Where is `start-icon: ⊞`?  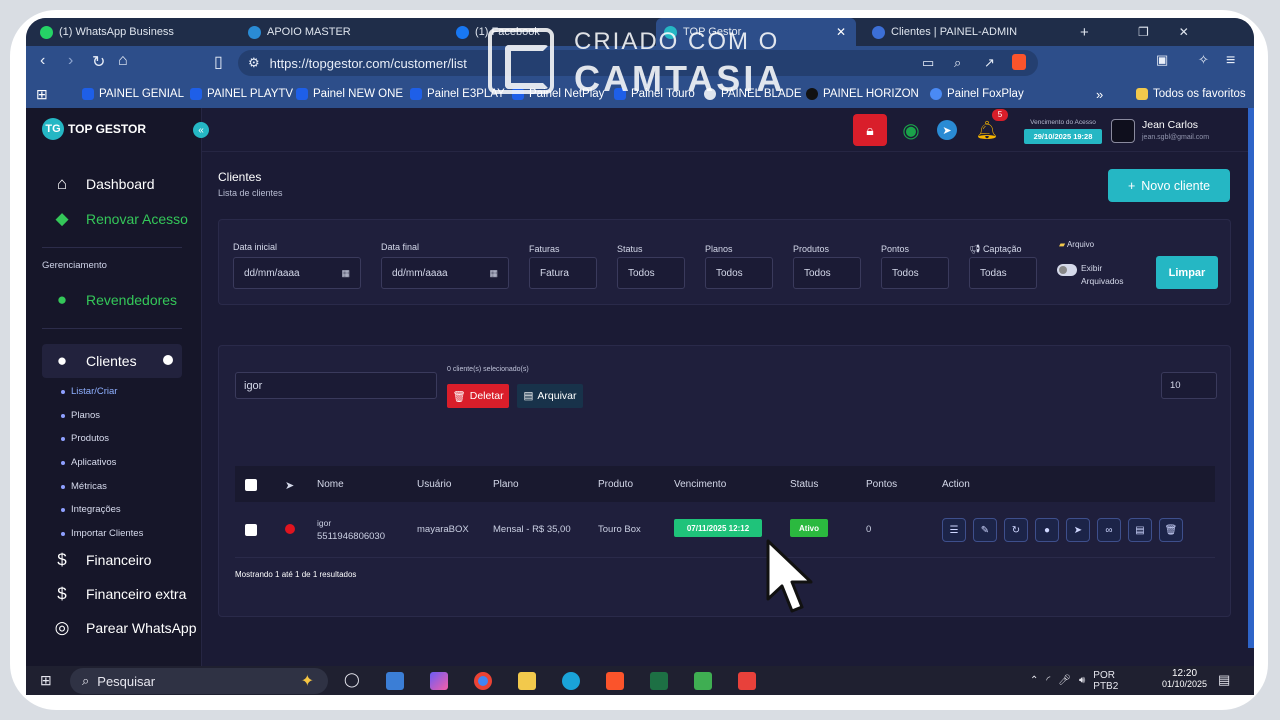 start-icon: ⊞ is located at coordinates (46, 680).